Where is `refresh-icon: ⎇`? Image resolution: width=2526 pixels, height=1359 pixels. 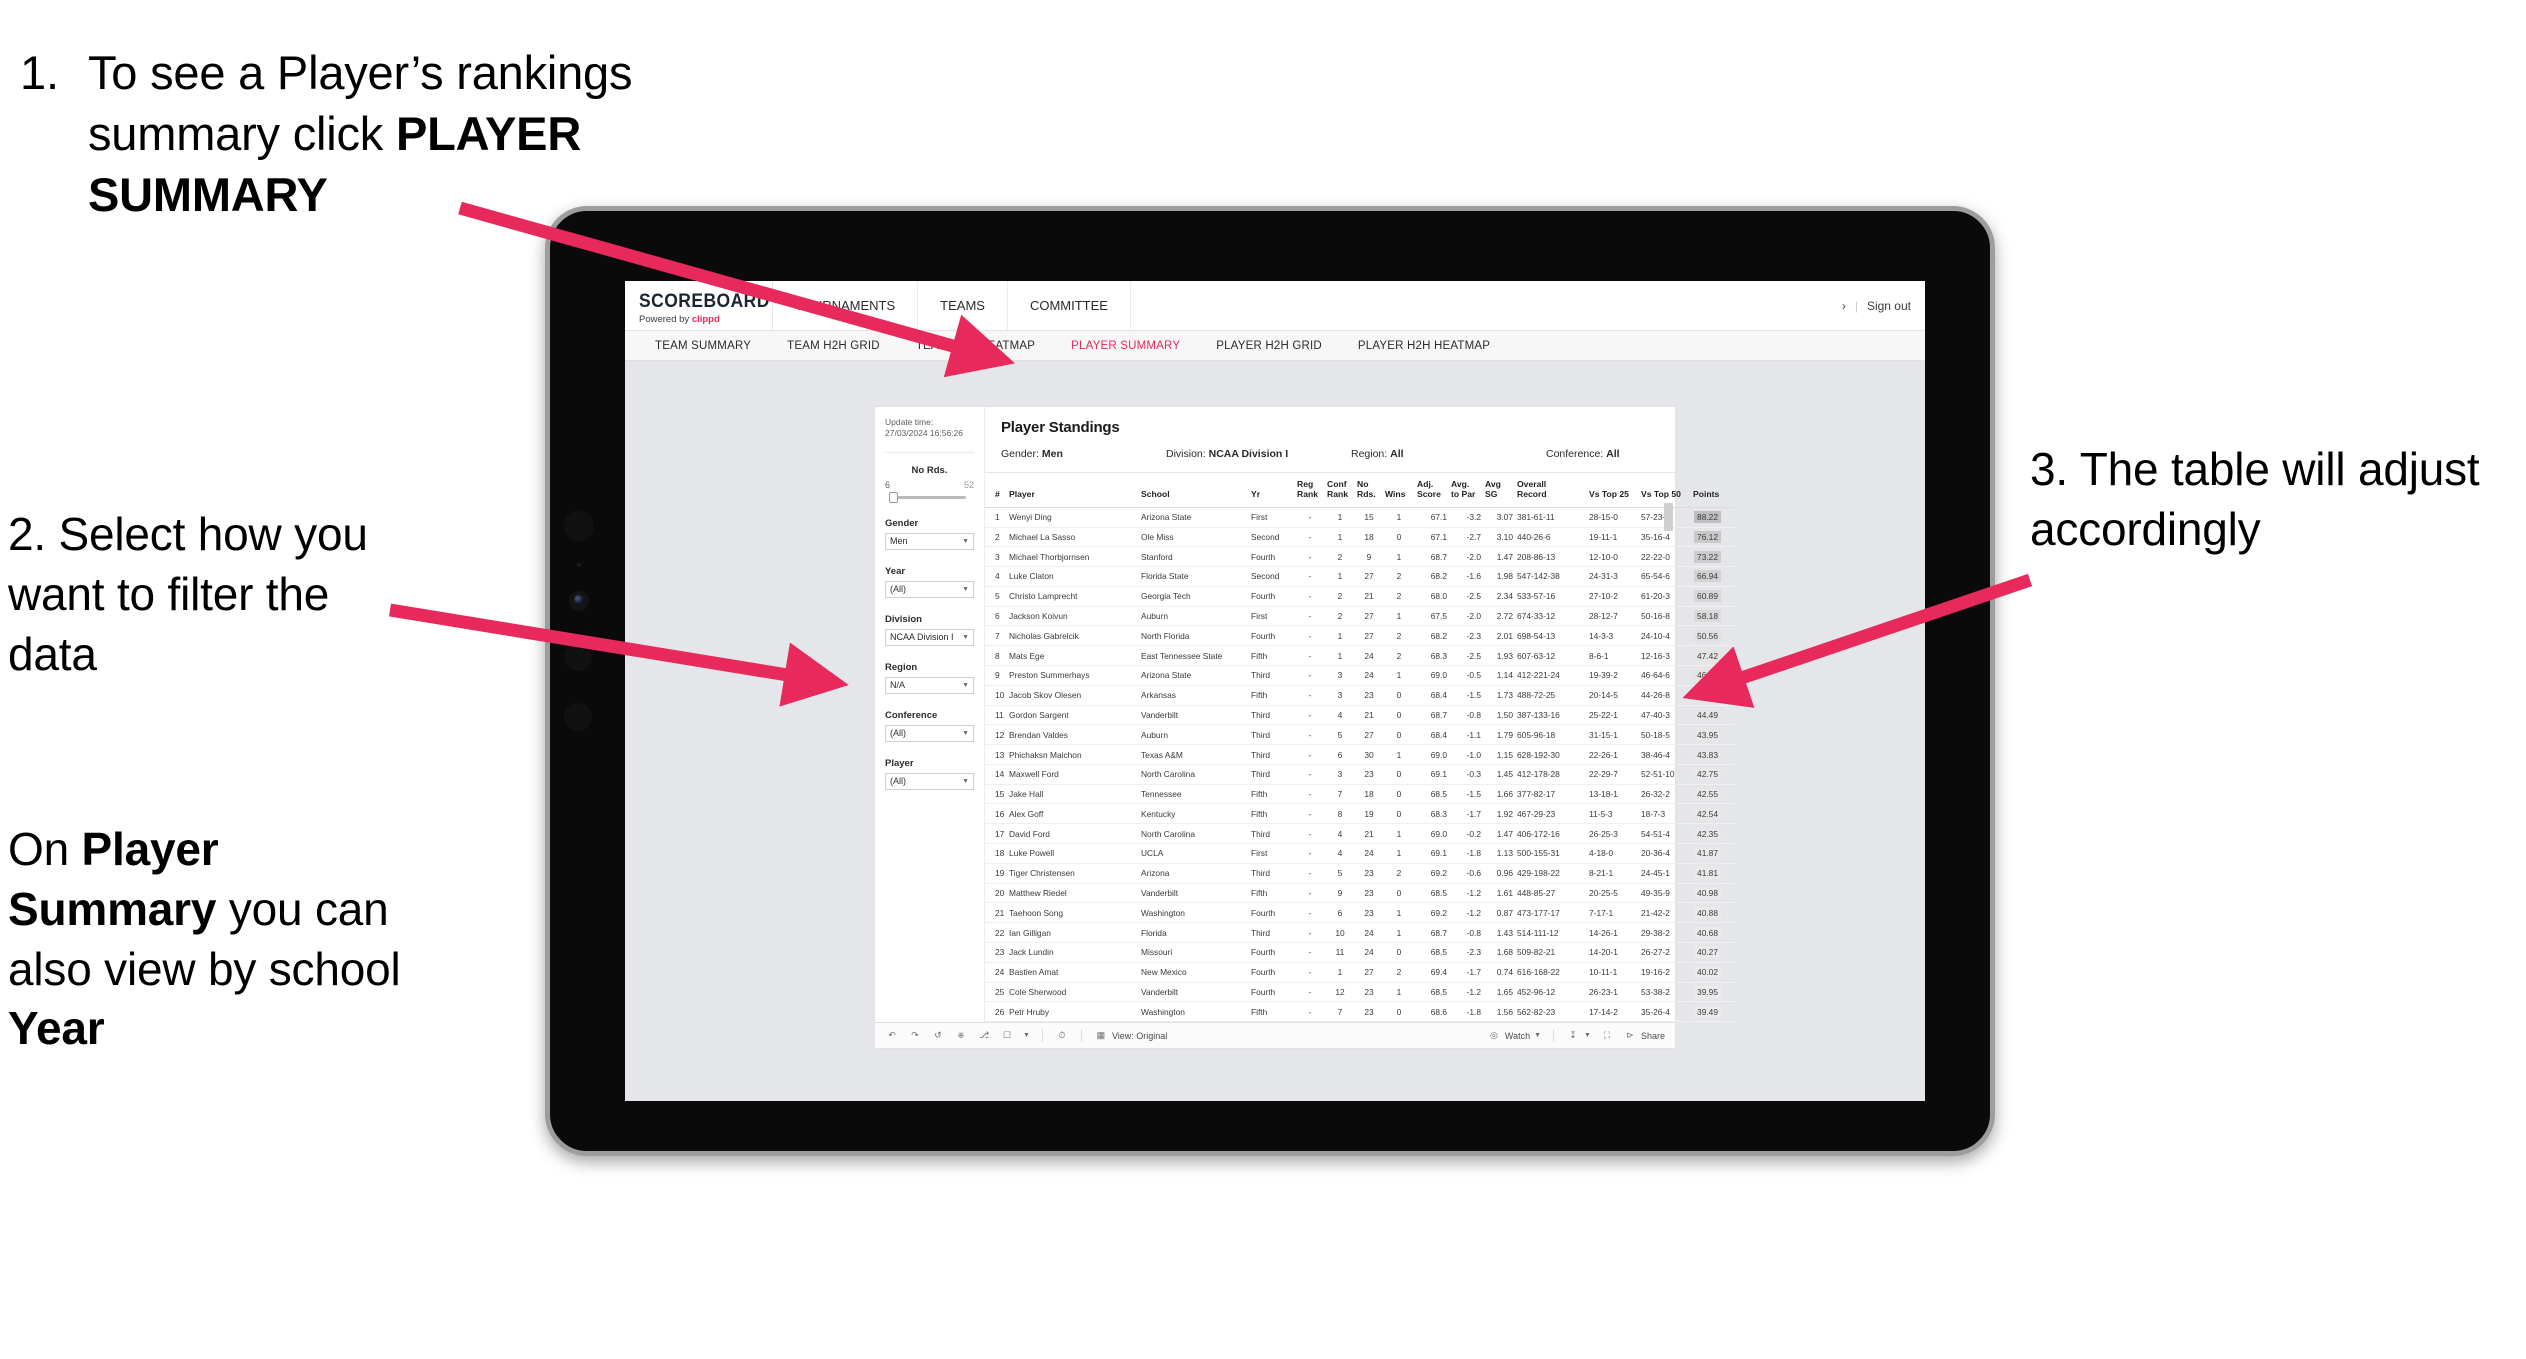 refresh-icon: ⎇ is located at coordinates (984, 1036).